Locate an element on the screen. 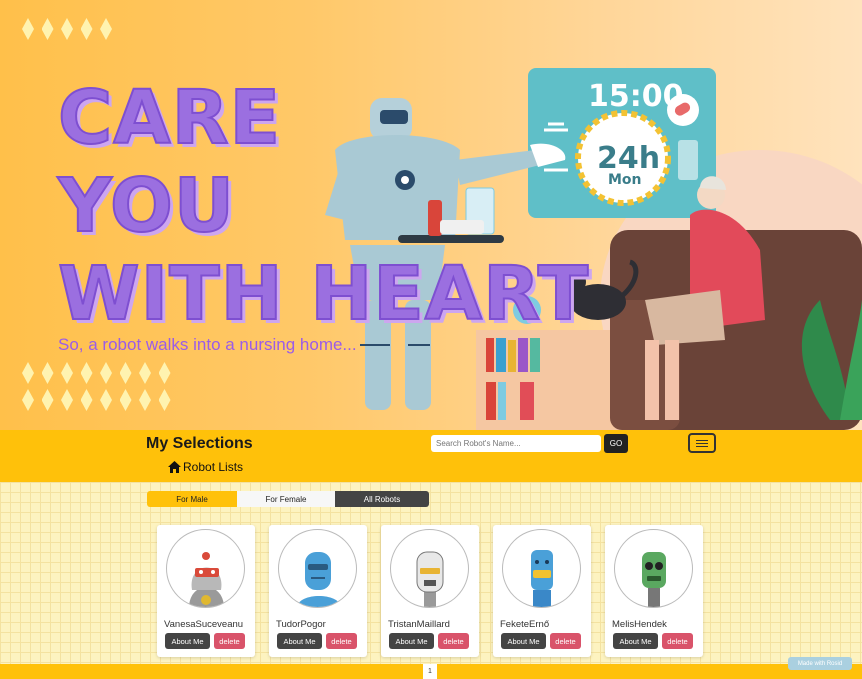 Image resolution: width=862 pixels, height=679 pixels. robot-card: VanesaSuceveanu About Me delete is located at coordinates (206, 591).